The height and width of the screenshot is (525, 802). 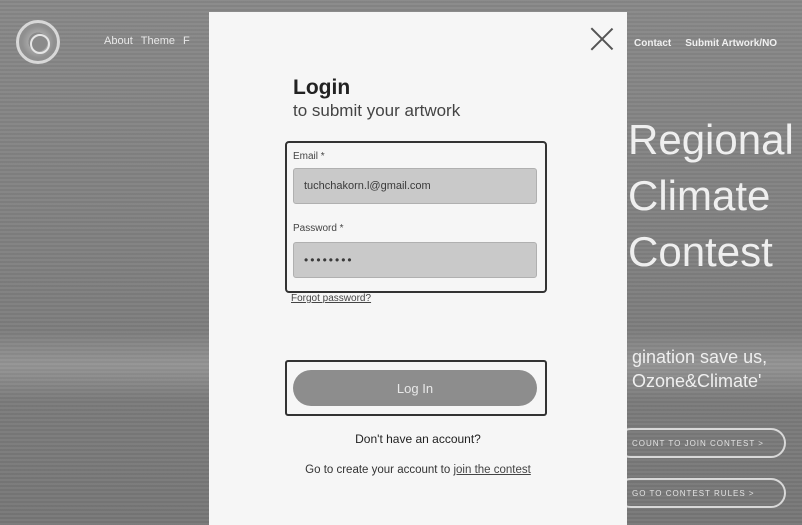 What do you see at coordinates (415, 260) in the screenshot?
I see `password-field: ••••••••` at bounding box center [415, 260].